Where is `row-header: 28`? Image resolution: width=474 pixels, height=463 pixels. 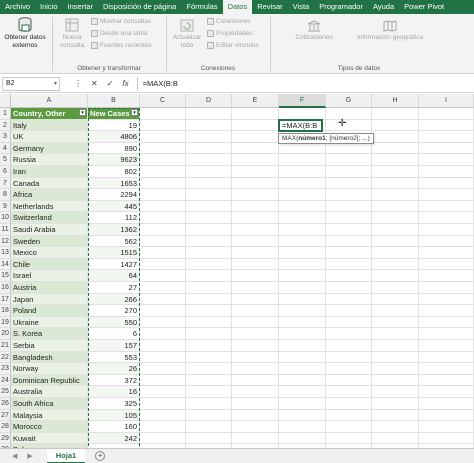
row-header: 28 is located at coordinates (5, 427).